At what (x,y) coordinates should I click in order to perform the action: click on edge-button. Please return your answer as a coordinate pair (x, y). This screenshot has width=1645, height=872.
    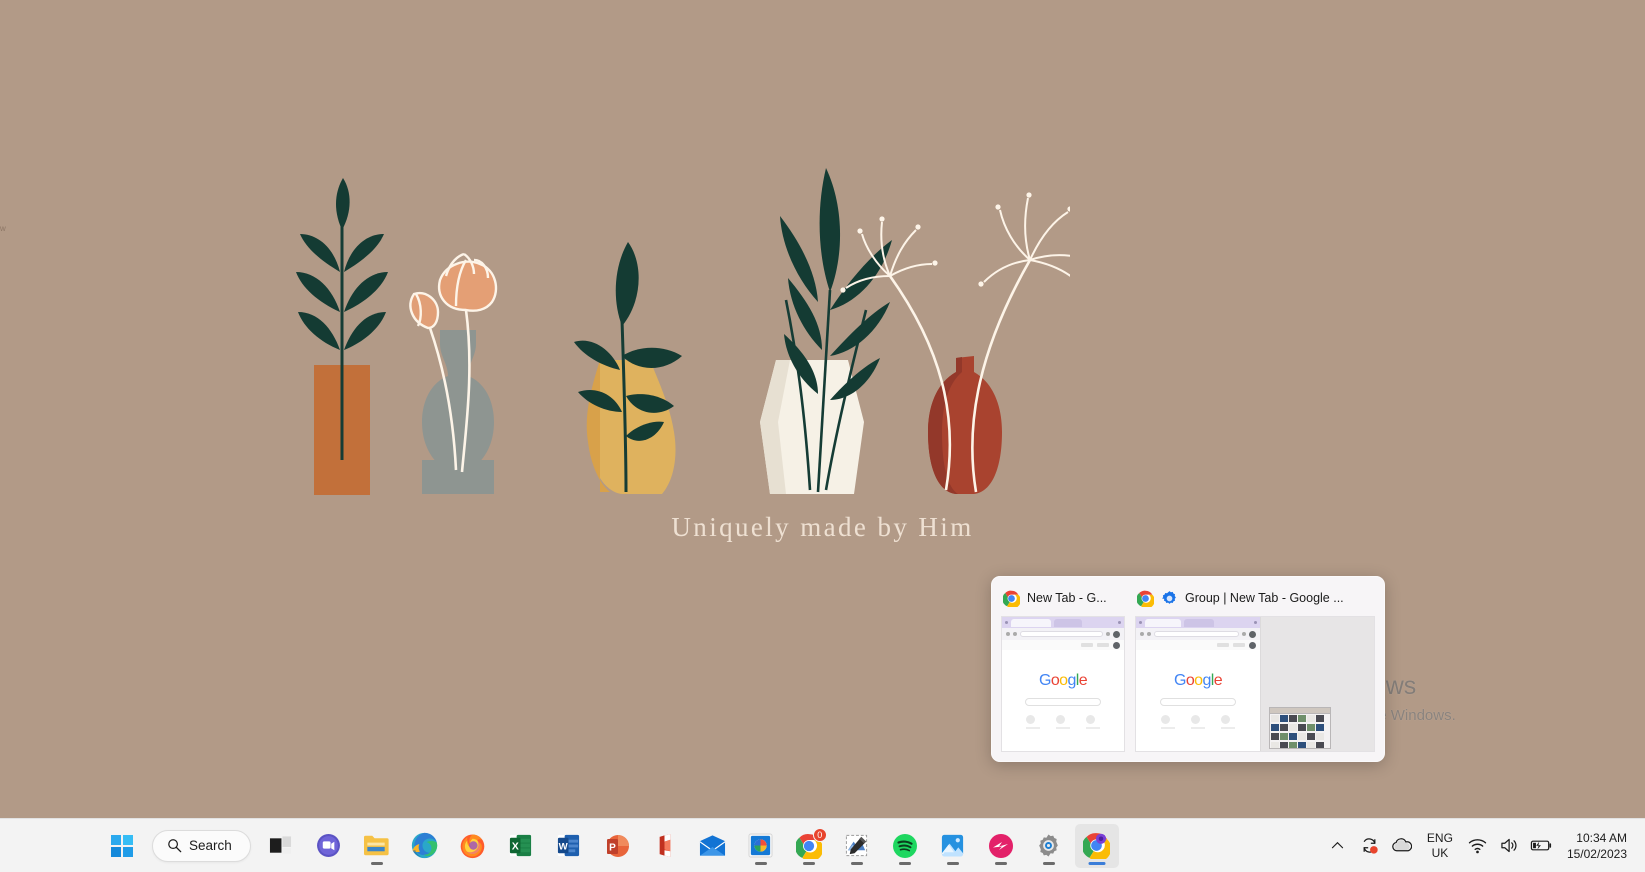
    Looking at the image, I should click on (425, 846).